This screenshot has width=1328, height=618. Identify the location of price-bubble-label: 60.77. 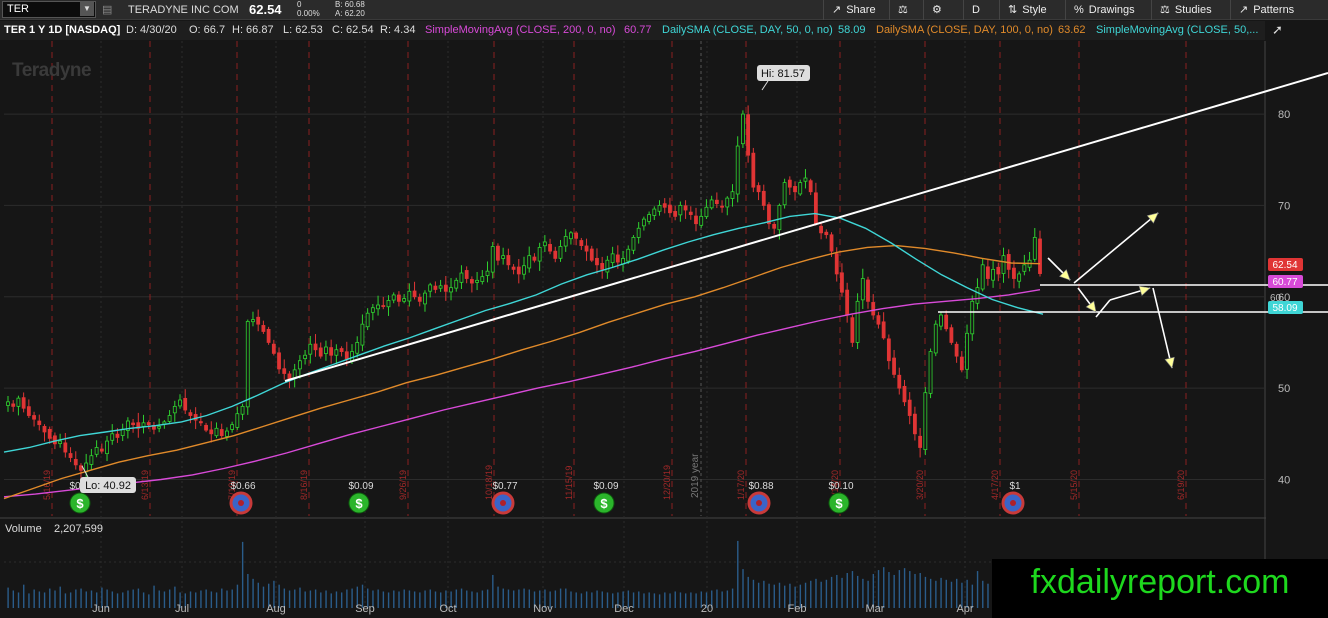
(1284, 282).